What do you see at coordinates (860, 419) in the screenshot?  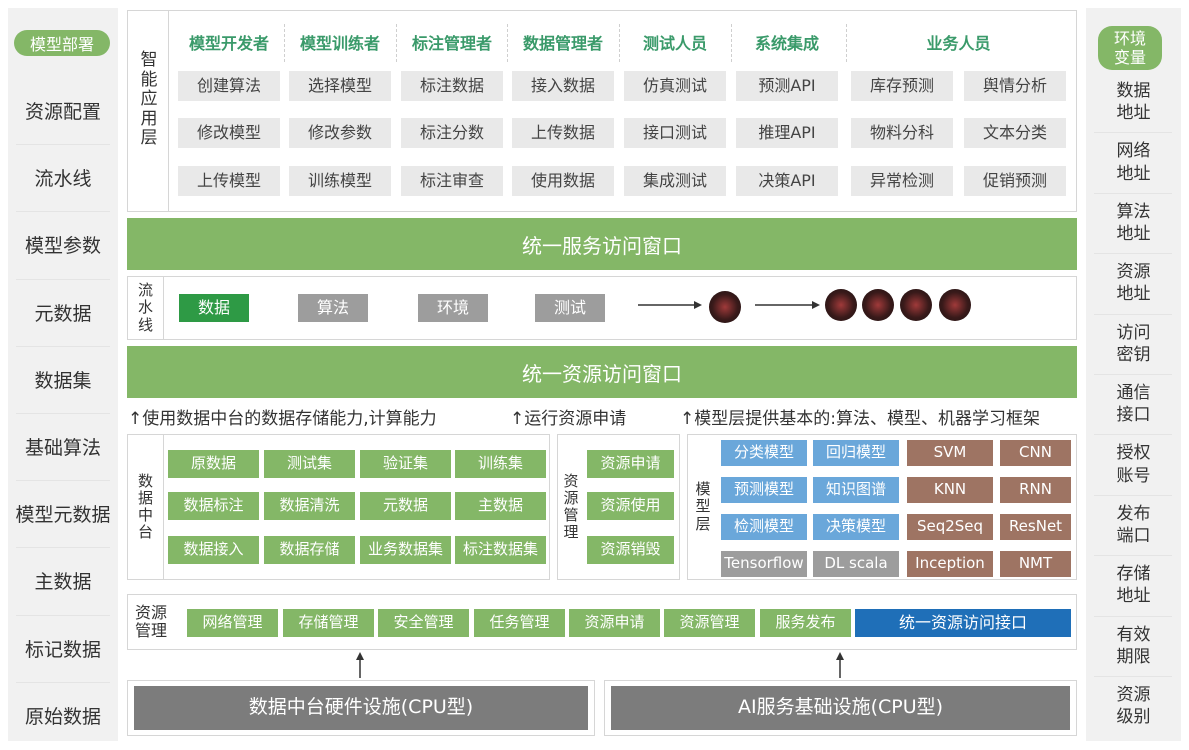 I see `note-model-layer: ↑模型层提供基本的:算法、模型、机器学习框架` at bounding box center [860, 419].